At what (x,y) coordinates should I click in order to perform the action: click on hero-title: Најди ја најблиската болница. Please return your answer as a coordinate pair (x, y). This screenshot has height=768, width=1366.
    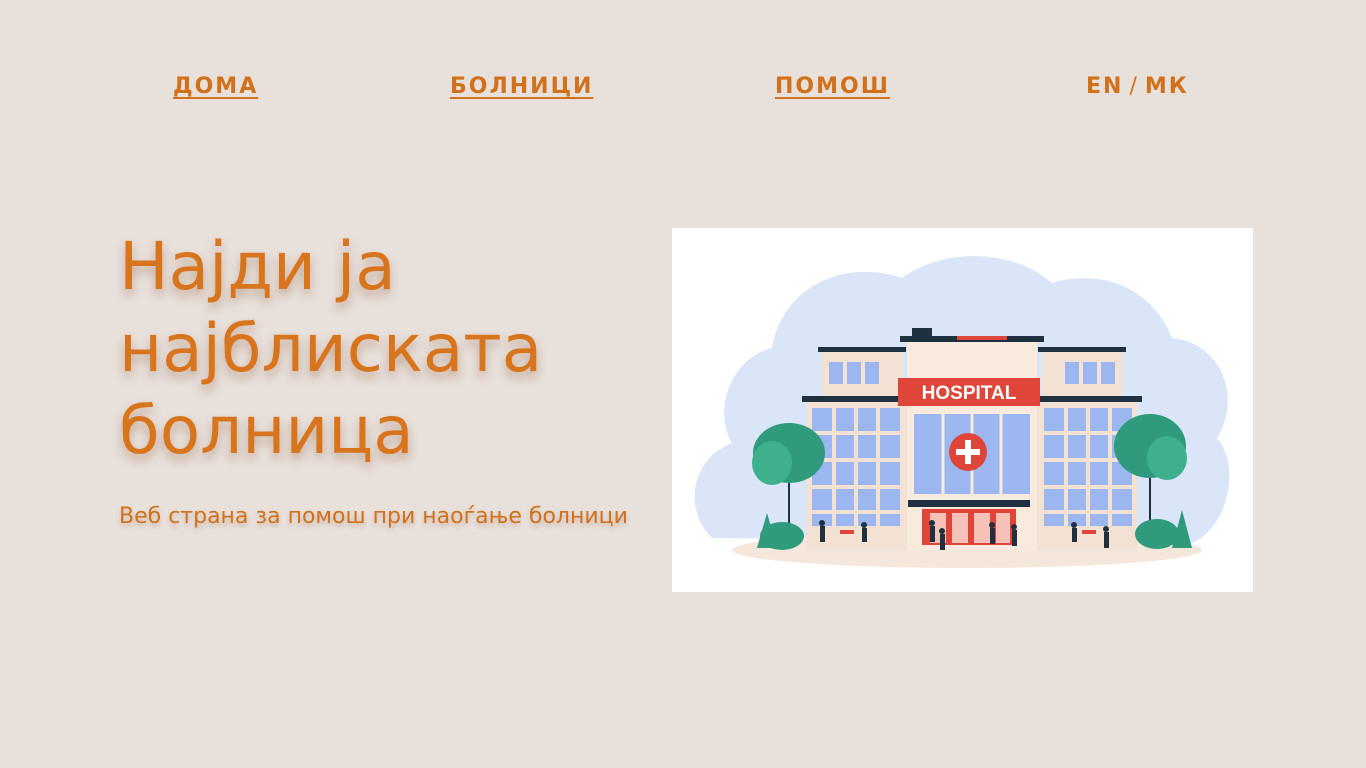
    Looking at the image, I should click on (369, 349).